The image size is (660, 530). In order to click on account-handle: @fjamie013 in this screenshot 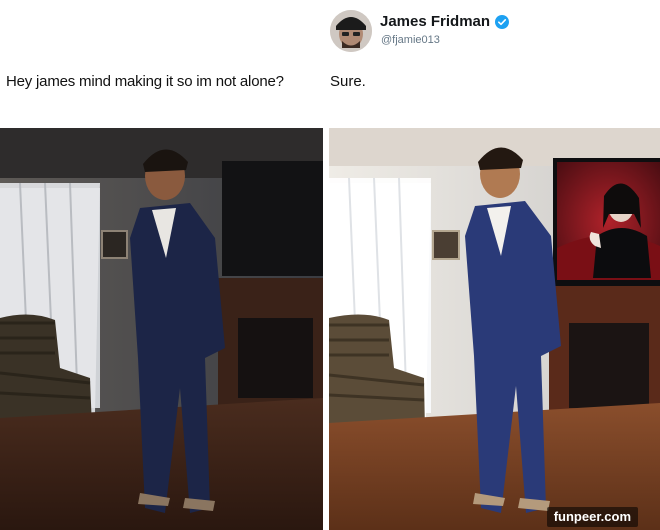, I will do `click(410, 40)`.